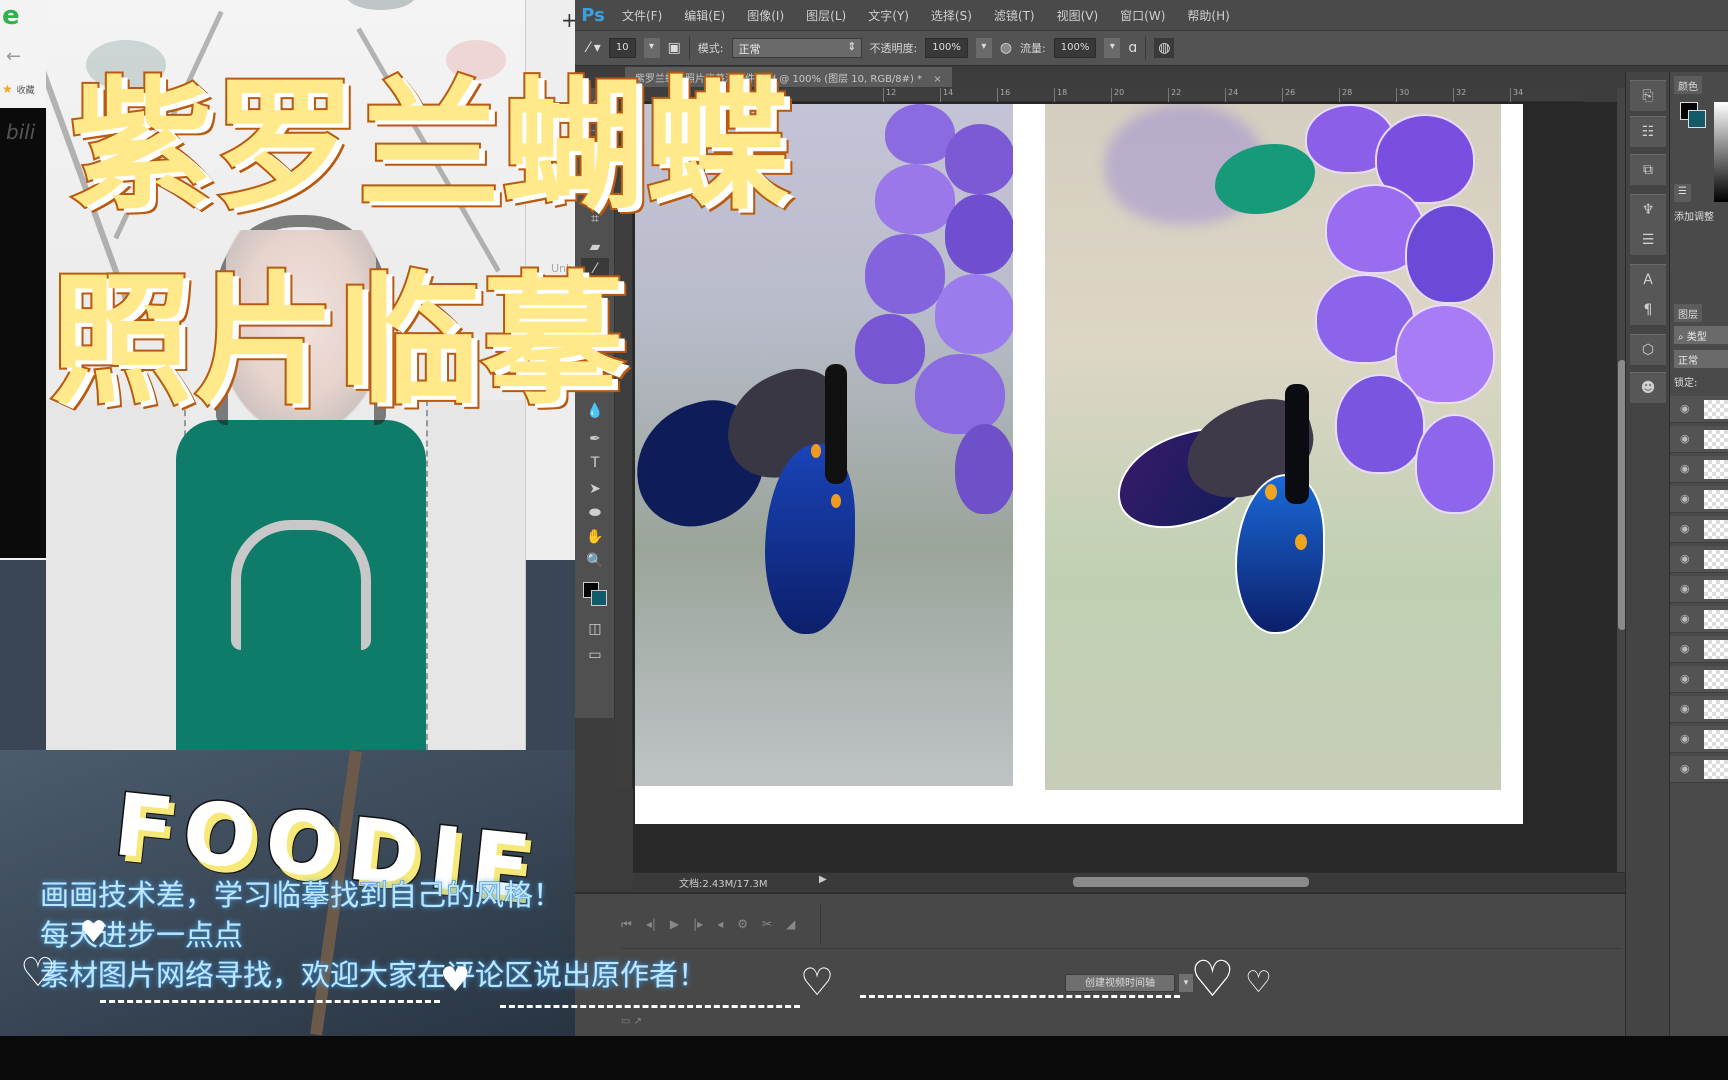 Image resolution: width=1728 pixels, height=1080 pixels. Describe the element at coordinates (595, 561) in the screenshot. I see `zoom-tool-icon: 🔍` at that location.